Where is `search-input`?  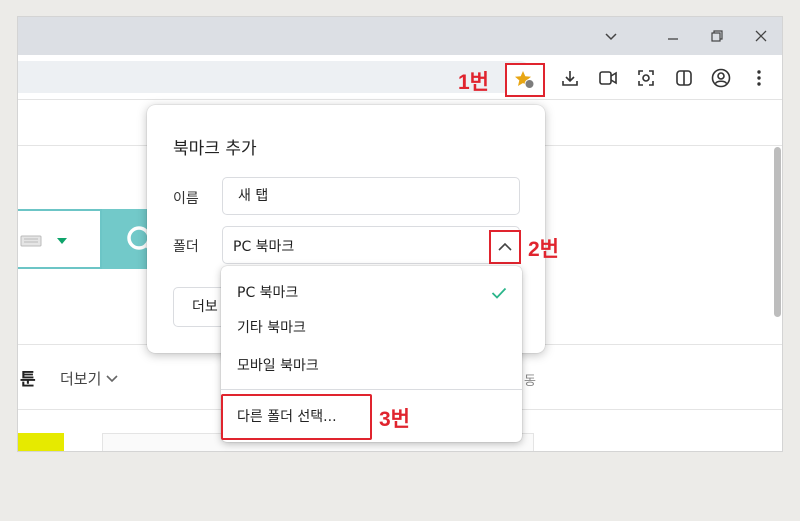
search-input is located at coordinates (60, 239).